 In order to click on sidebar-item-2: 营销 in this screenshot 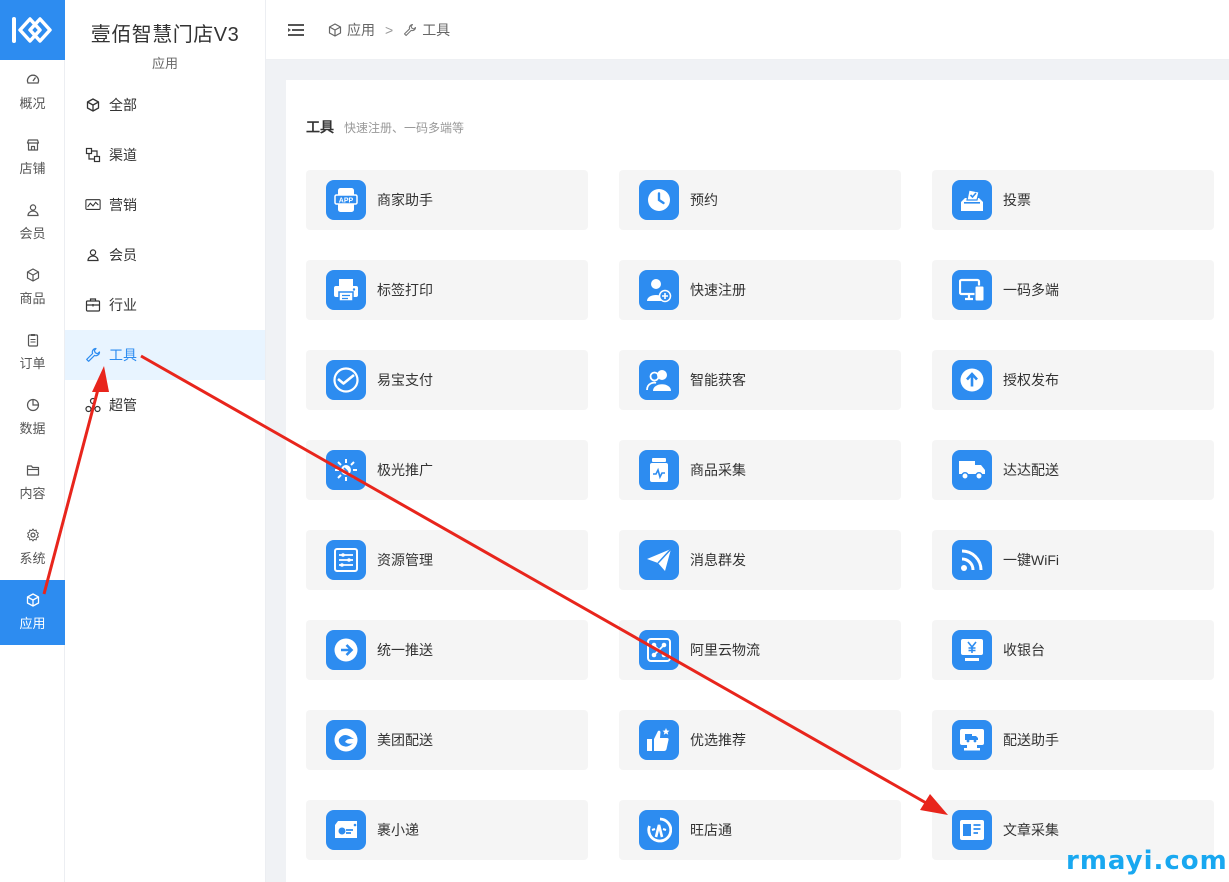, I will do `click(165, 205)`.